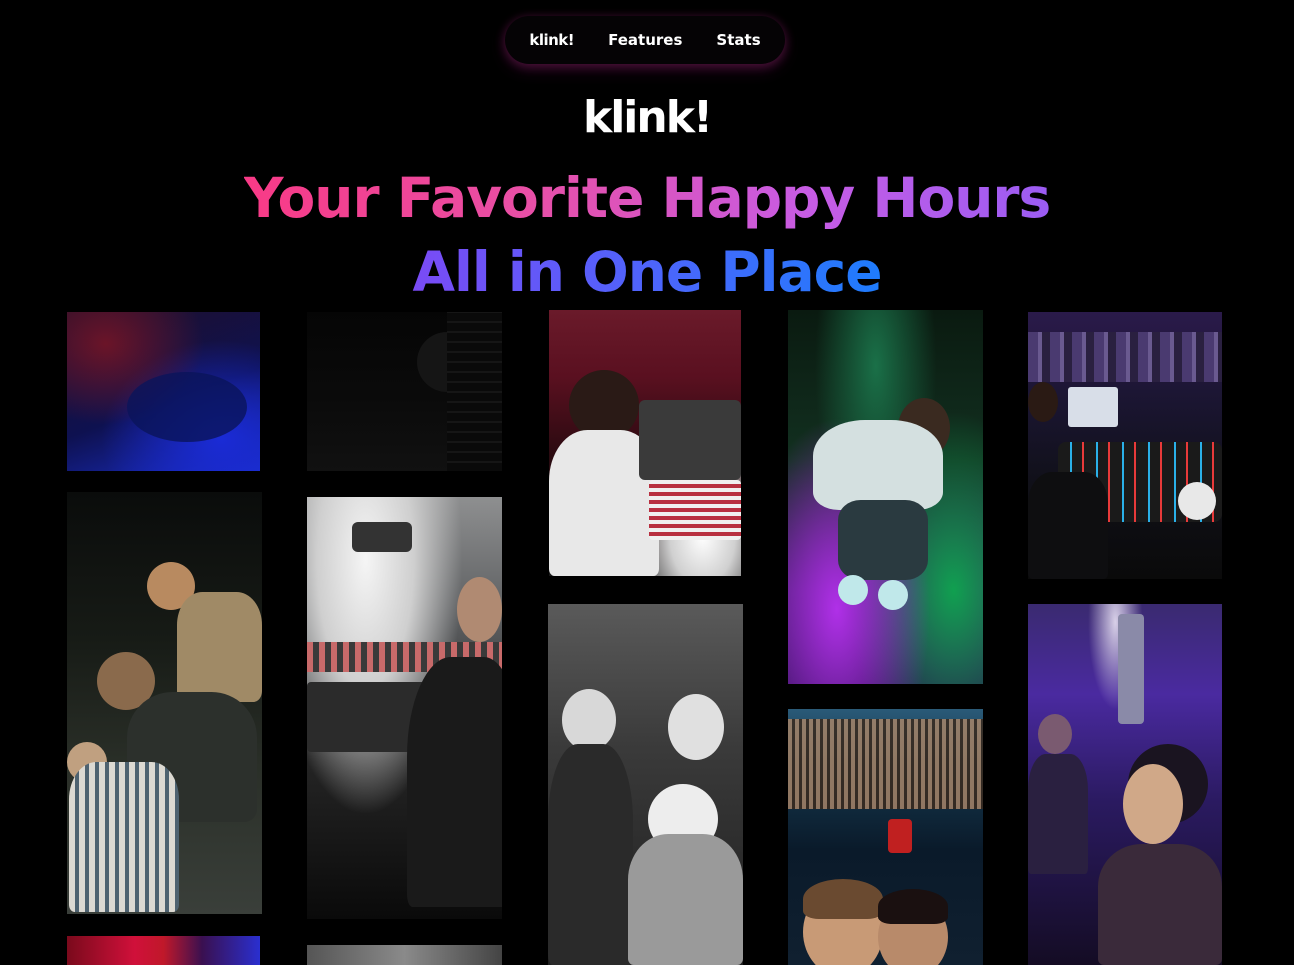 The width and height of the screenshot is (1294, 965). Describe the element at coordinates (647, 198) in the screenshot. I see `headline-line-1: Your Favorite Happy Hours` at that location.